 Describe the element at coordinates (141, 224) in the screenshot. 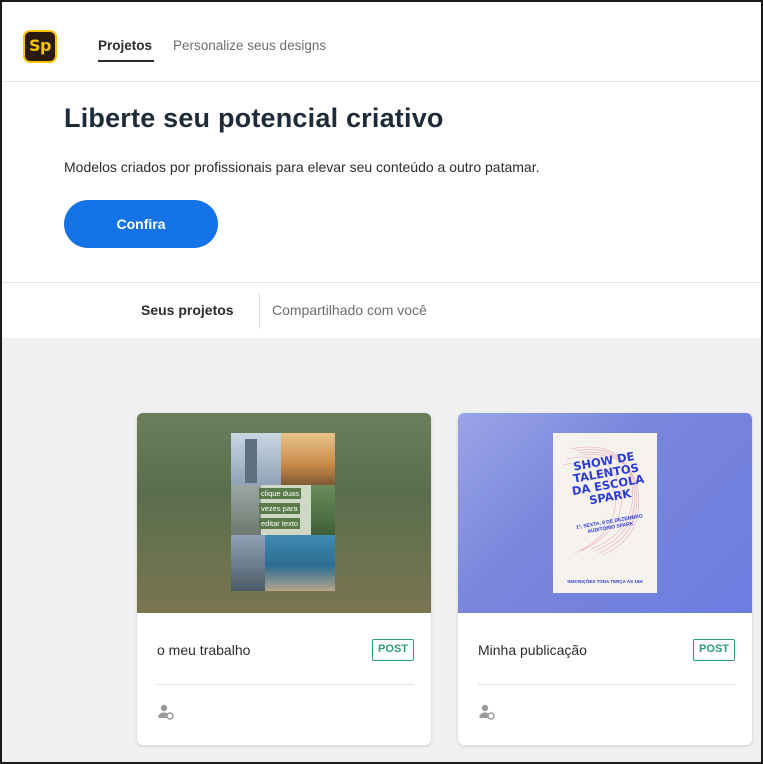

I see `confira-button: Confira` at that location.